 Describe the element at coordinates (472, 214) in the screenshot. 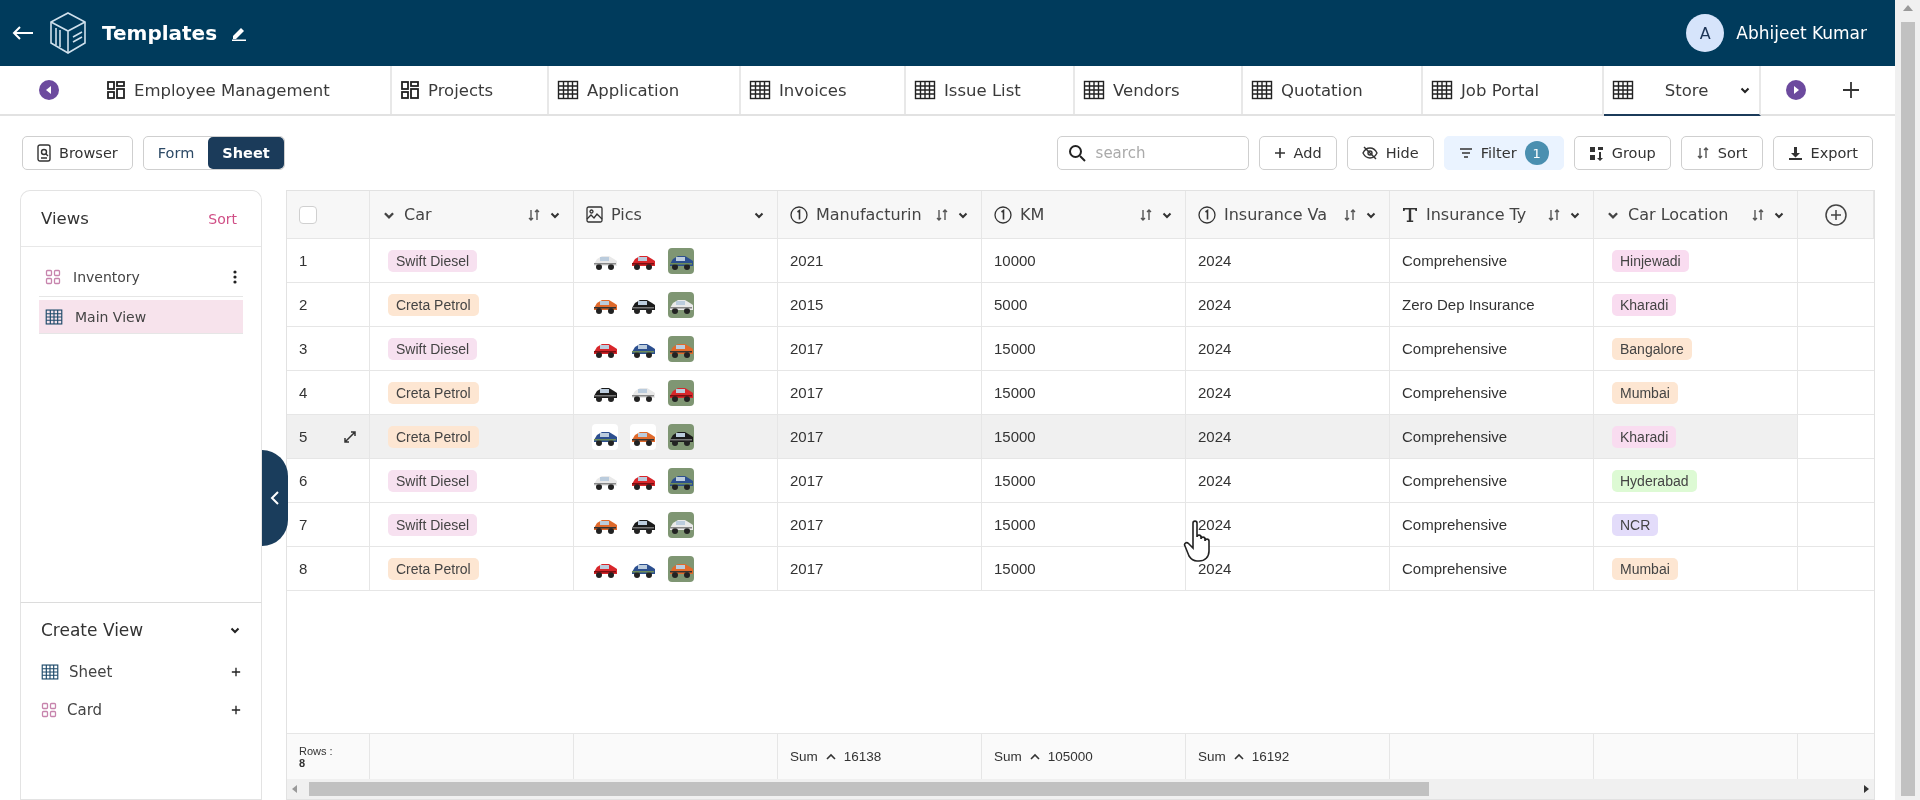

I see `column-header: Car` at that location.